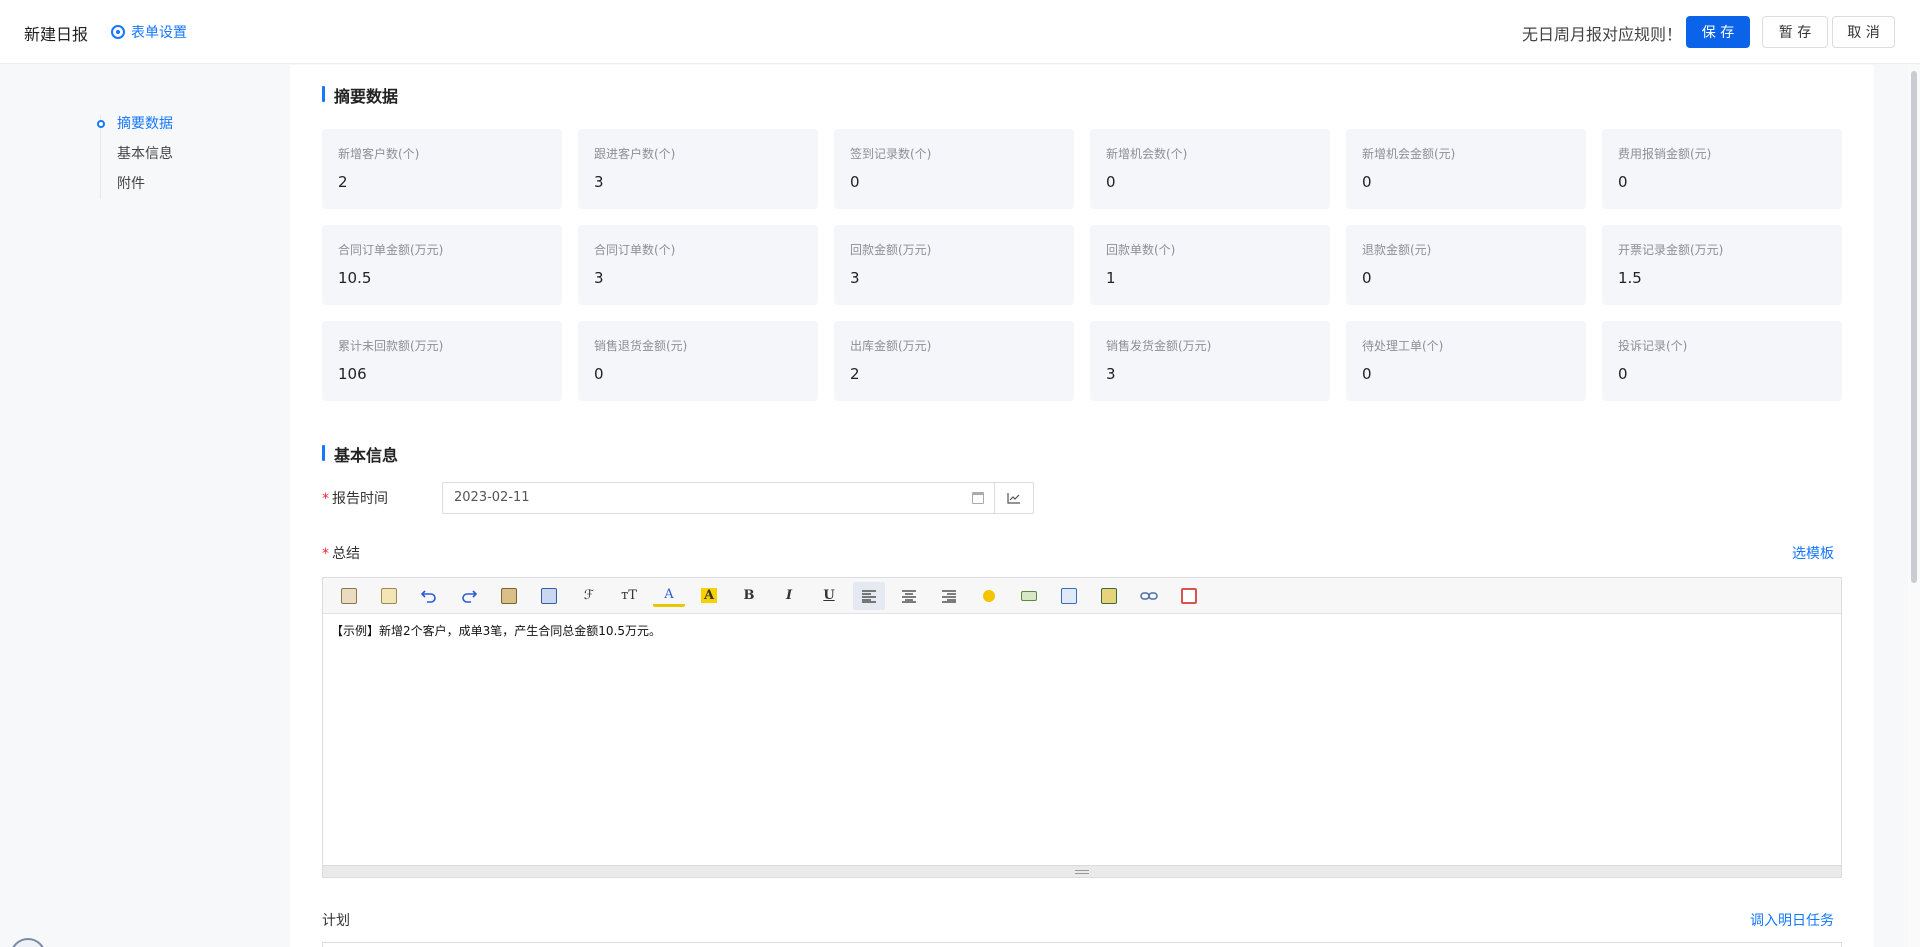 This screenshot has width=1920, height=947. I want to click on floating-assistant-button, so click(28, 942).